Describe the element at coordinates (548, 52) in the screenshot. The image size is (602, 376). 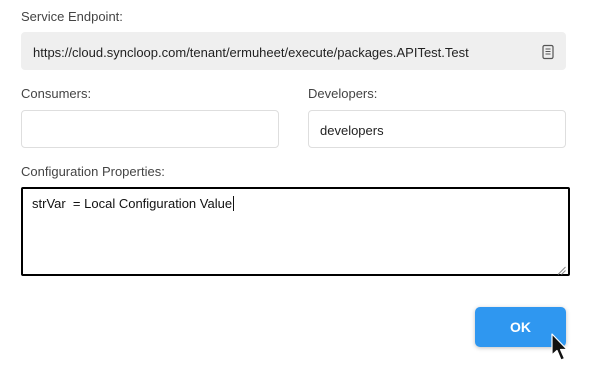
I see `copy-icon` at that location.